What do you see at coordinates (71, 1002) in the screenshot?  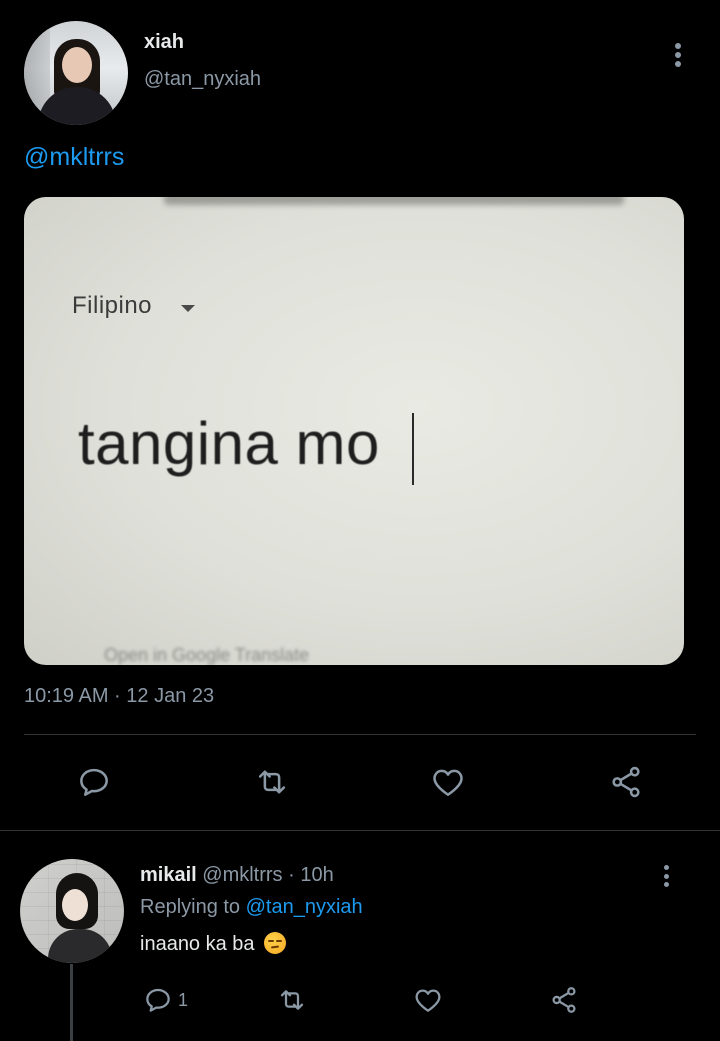 I see `thread-connector-line` at bounding box center [71, 1002].